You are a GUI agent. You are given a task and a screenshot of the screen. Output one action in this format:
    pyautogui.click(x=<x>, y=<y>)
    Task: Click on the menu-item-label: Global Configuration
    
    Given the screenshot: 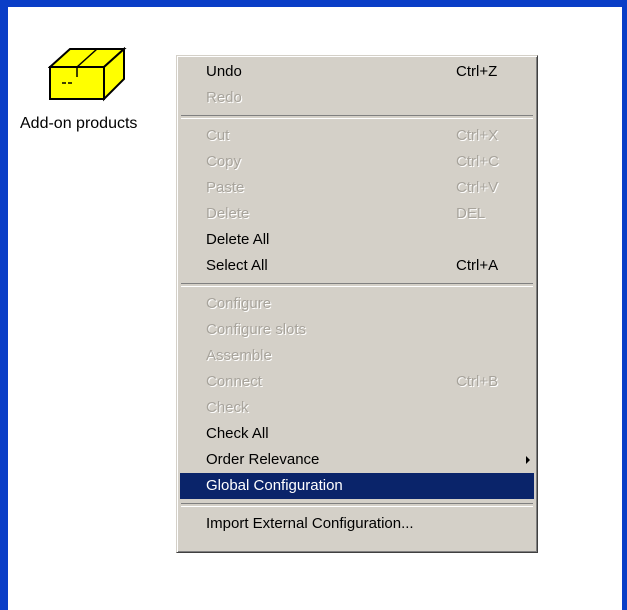 What is the action you would take?
    pyautogui.click(x=274, y=485)
    